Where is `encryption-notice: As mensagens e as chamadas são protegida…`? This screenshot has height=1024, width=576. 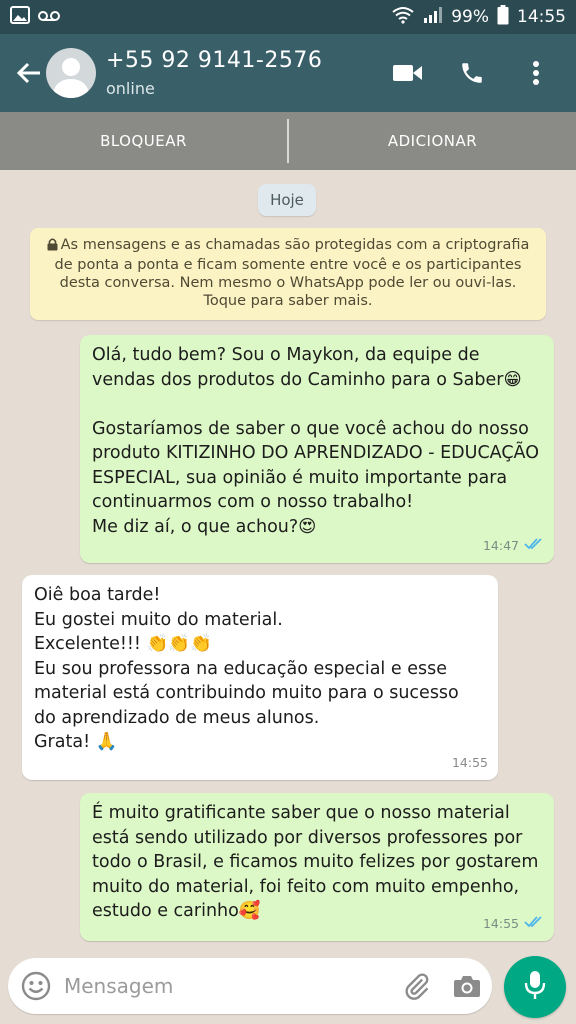 encryption-notice: As mensagens e as chamadas são protegida… is located at coordinates (288, 274).